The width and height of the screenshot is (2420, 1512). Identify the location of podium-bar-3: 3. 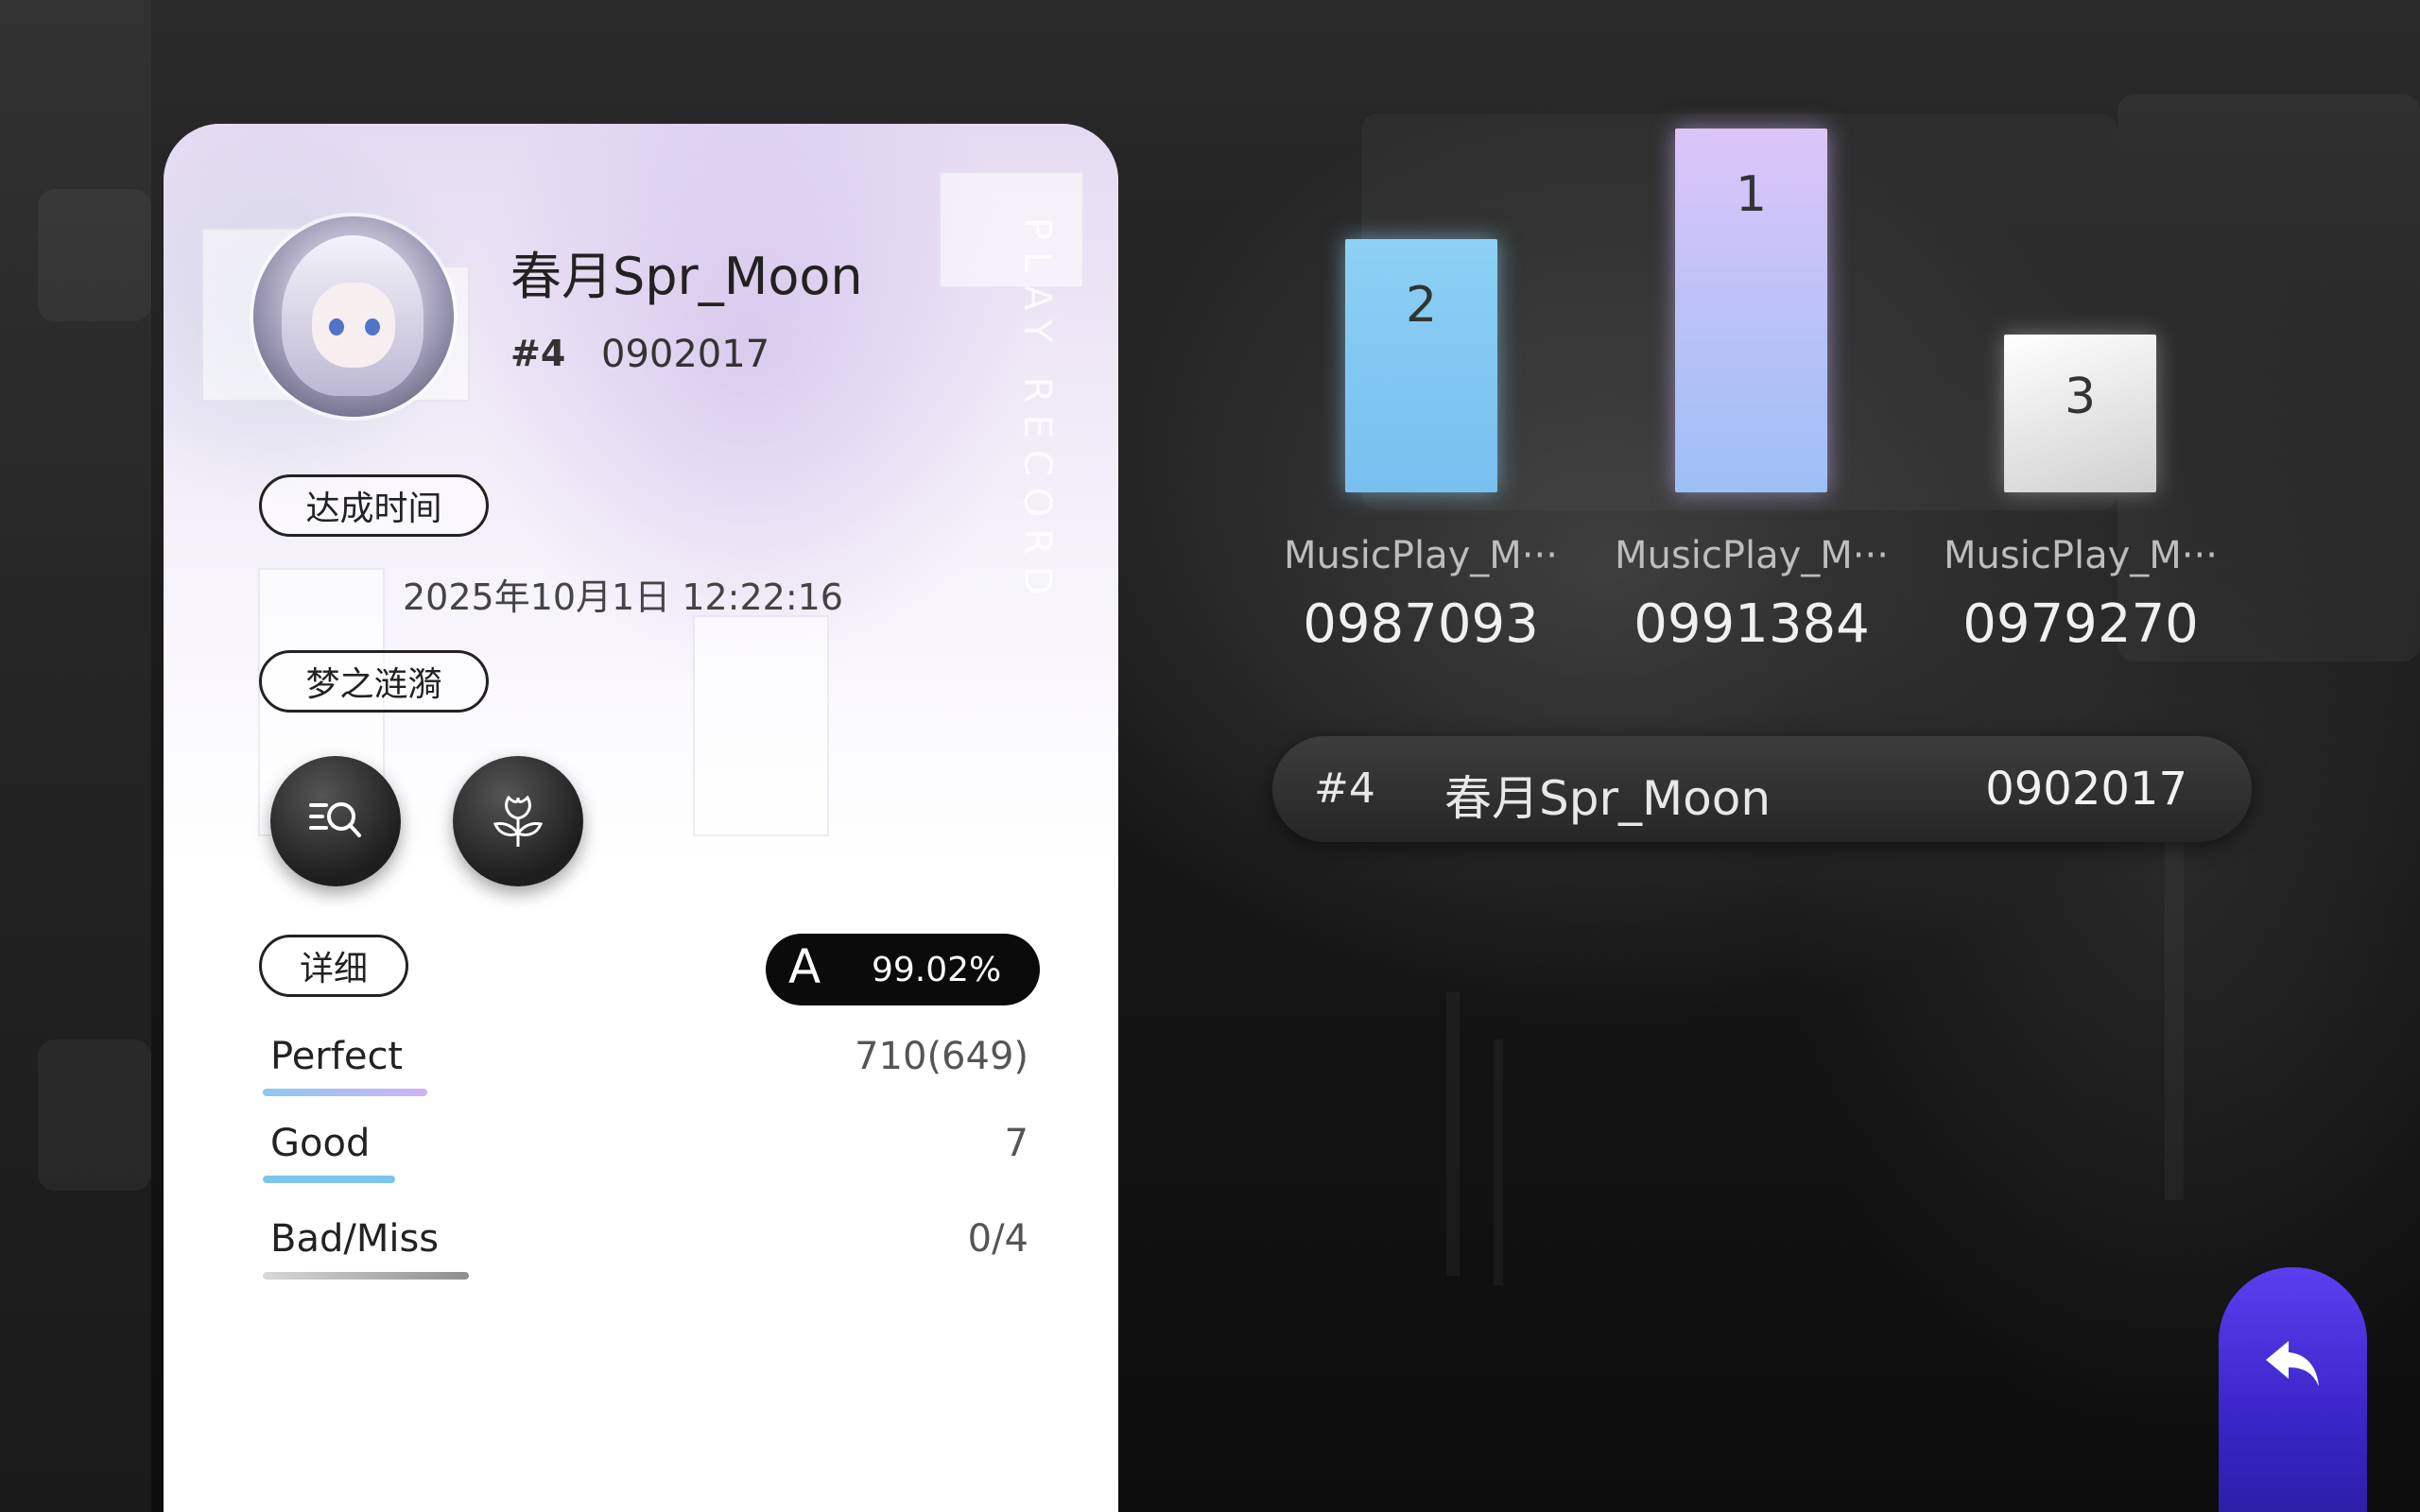
(2080, 413).